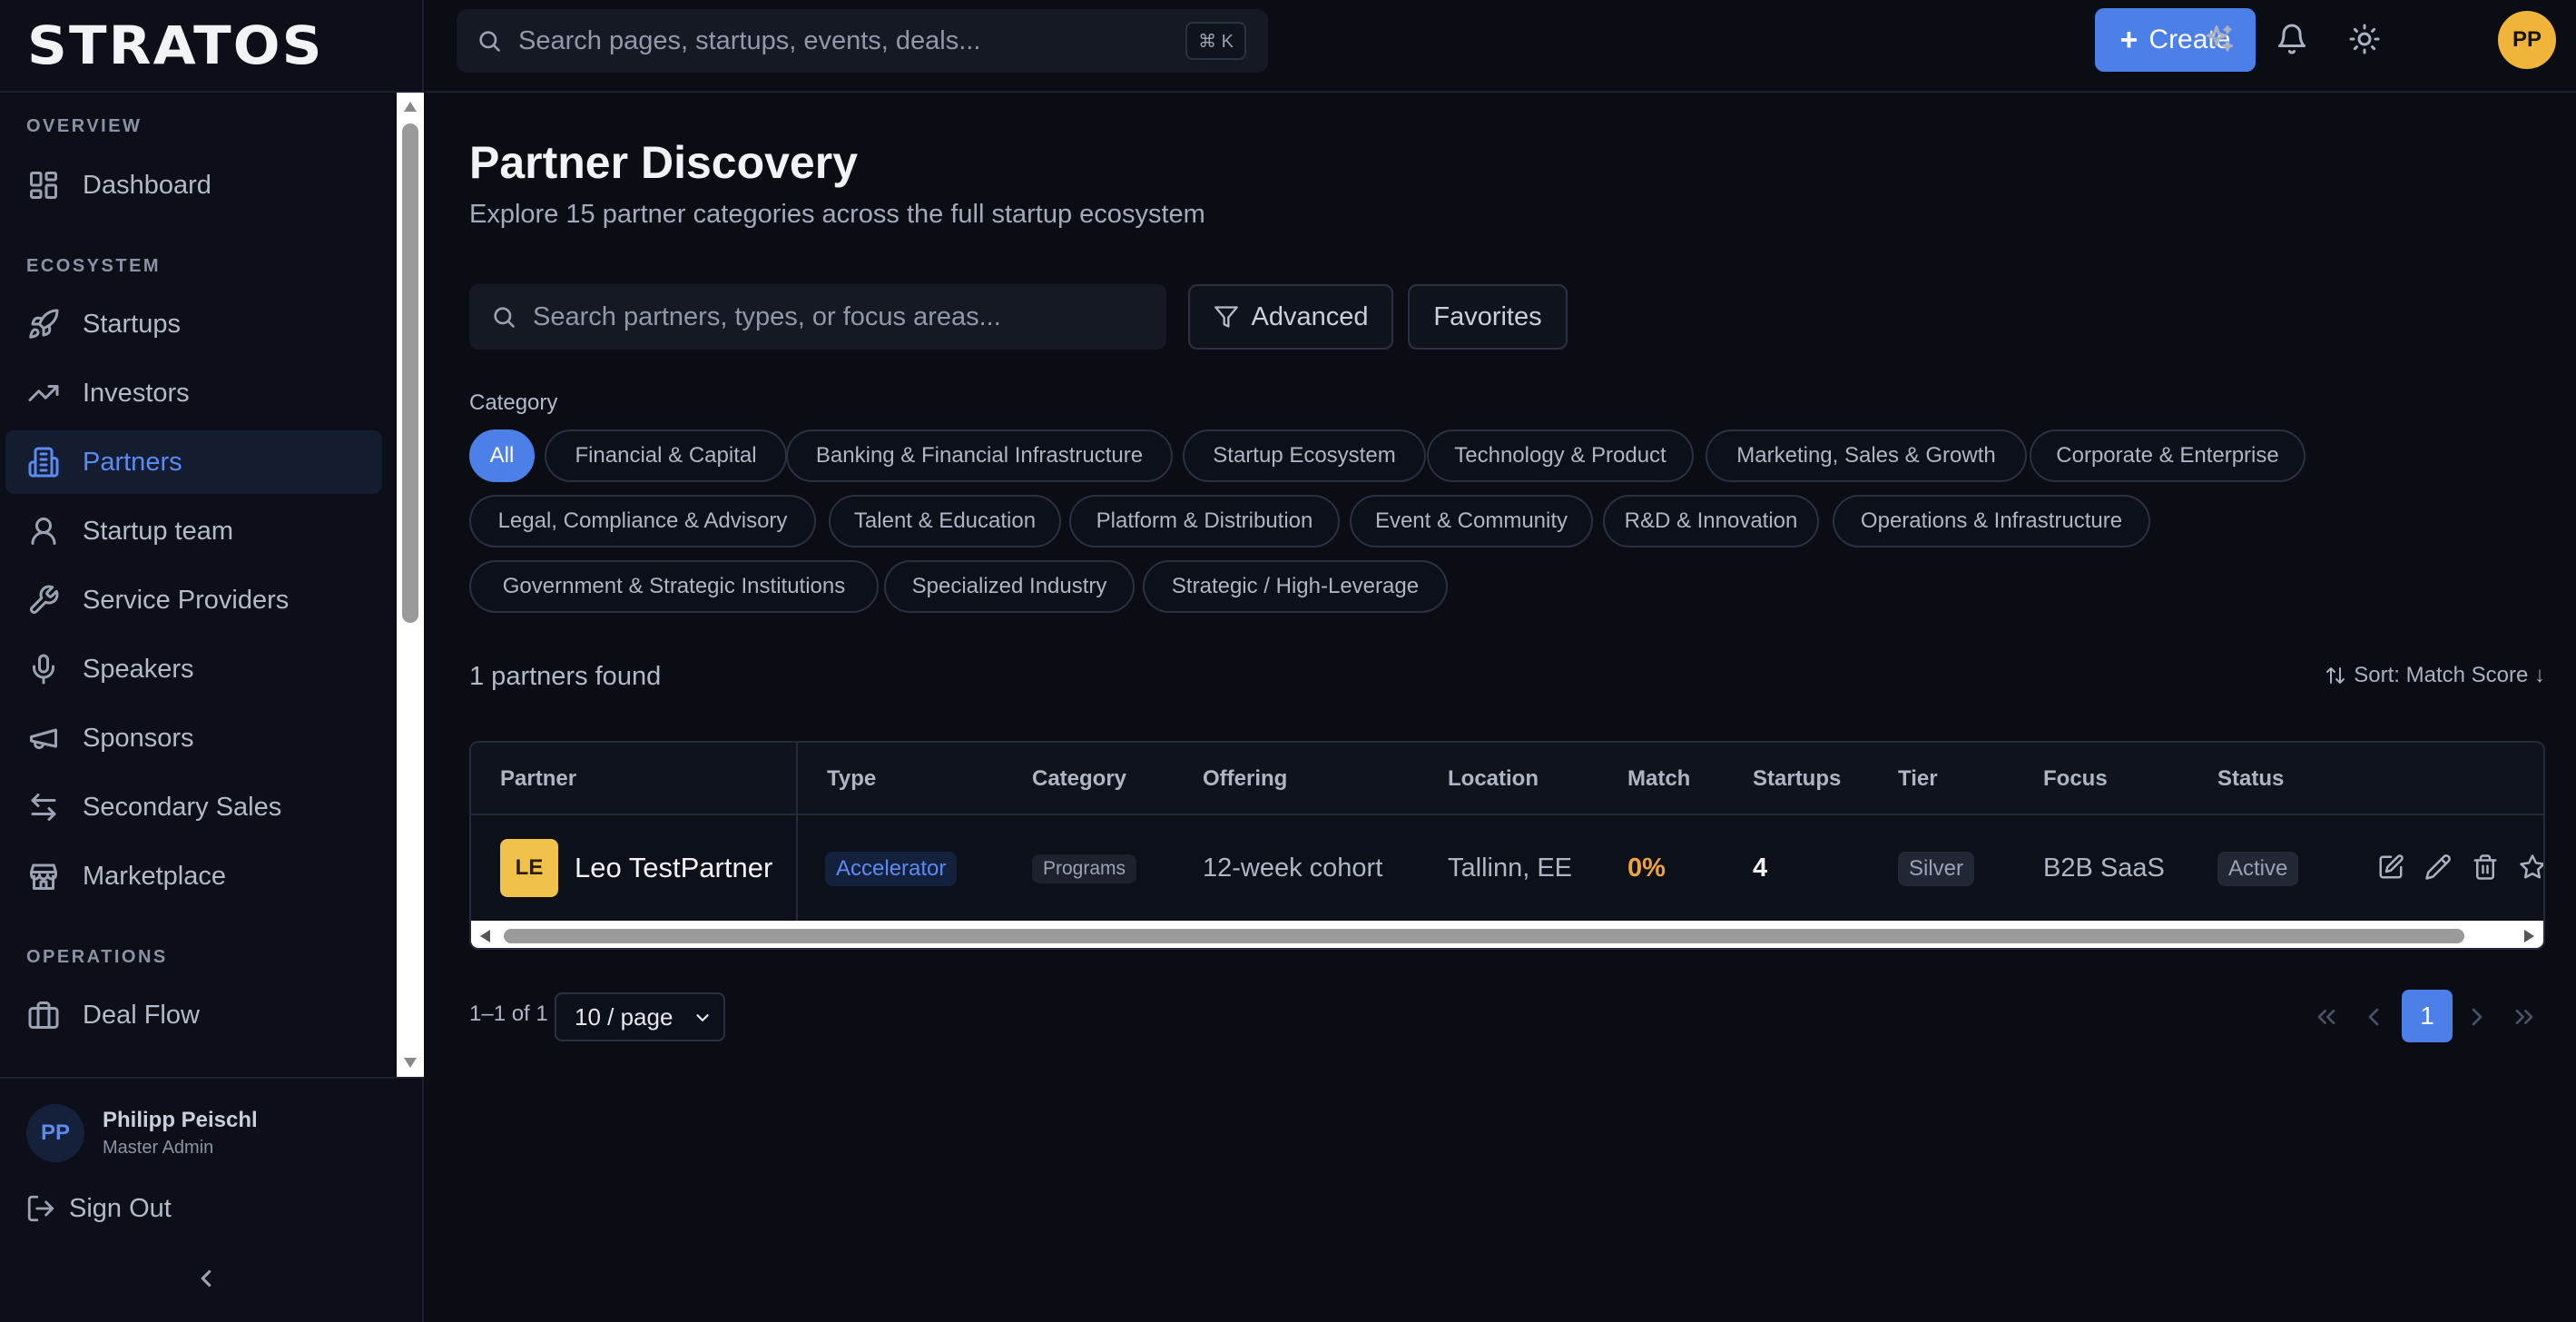 This screenshot has width=2576, height=1322. What do you see at coordinates (502, 455) in the screenshot?
I see `chip-all: All` at bounding box center [502, 455].